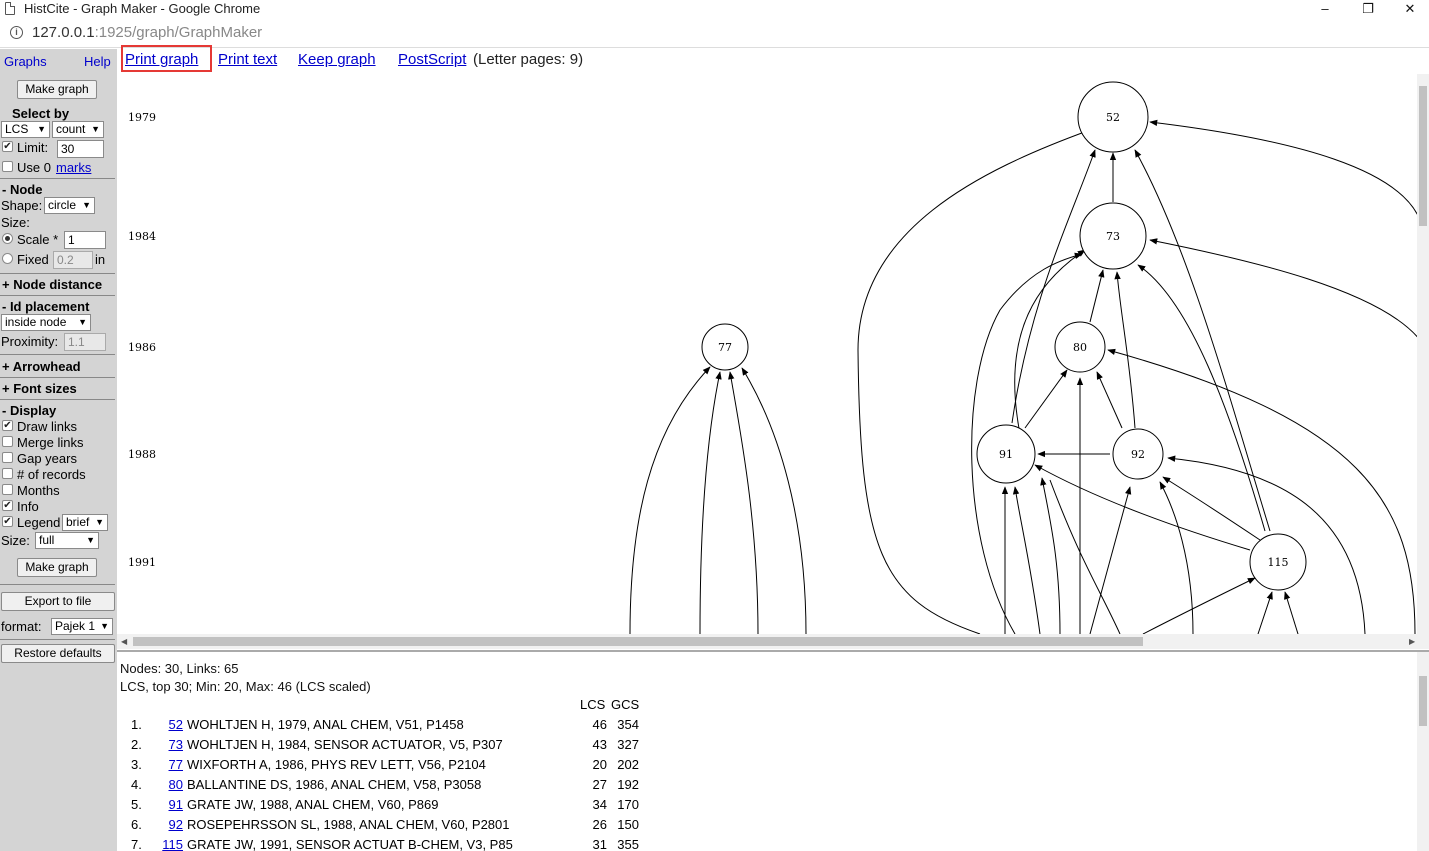 This screenshot has height=851, width=1429. I want to click on scale-label: Scale *, so click(38, 239).